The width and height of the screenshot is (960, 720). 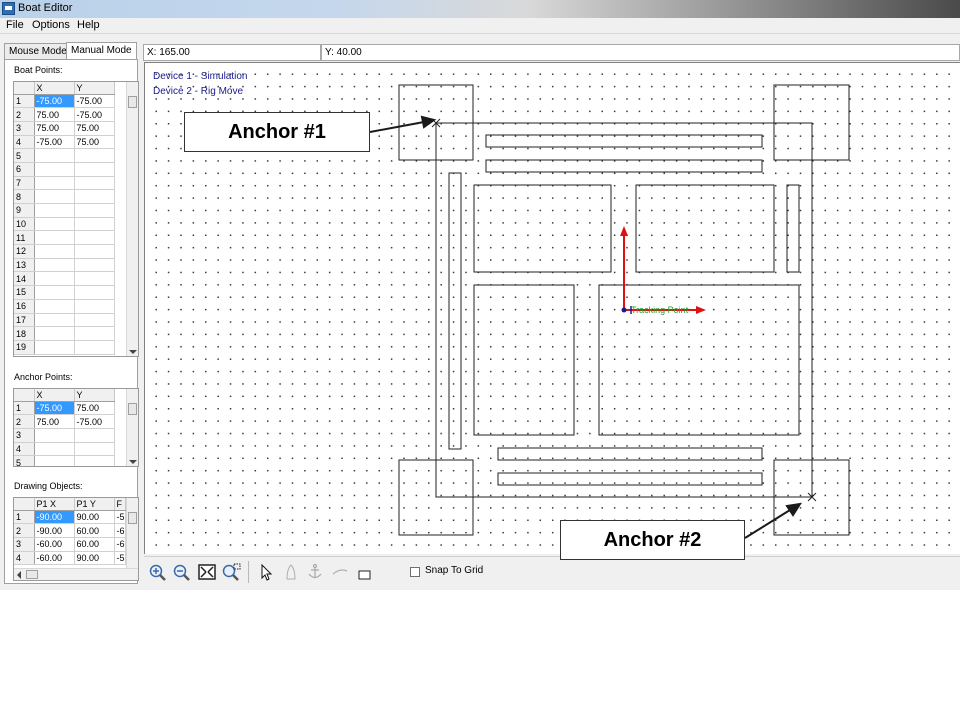 I want to click on horizontal-scrollbar, so click(x=76, y=574).